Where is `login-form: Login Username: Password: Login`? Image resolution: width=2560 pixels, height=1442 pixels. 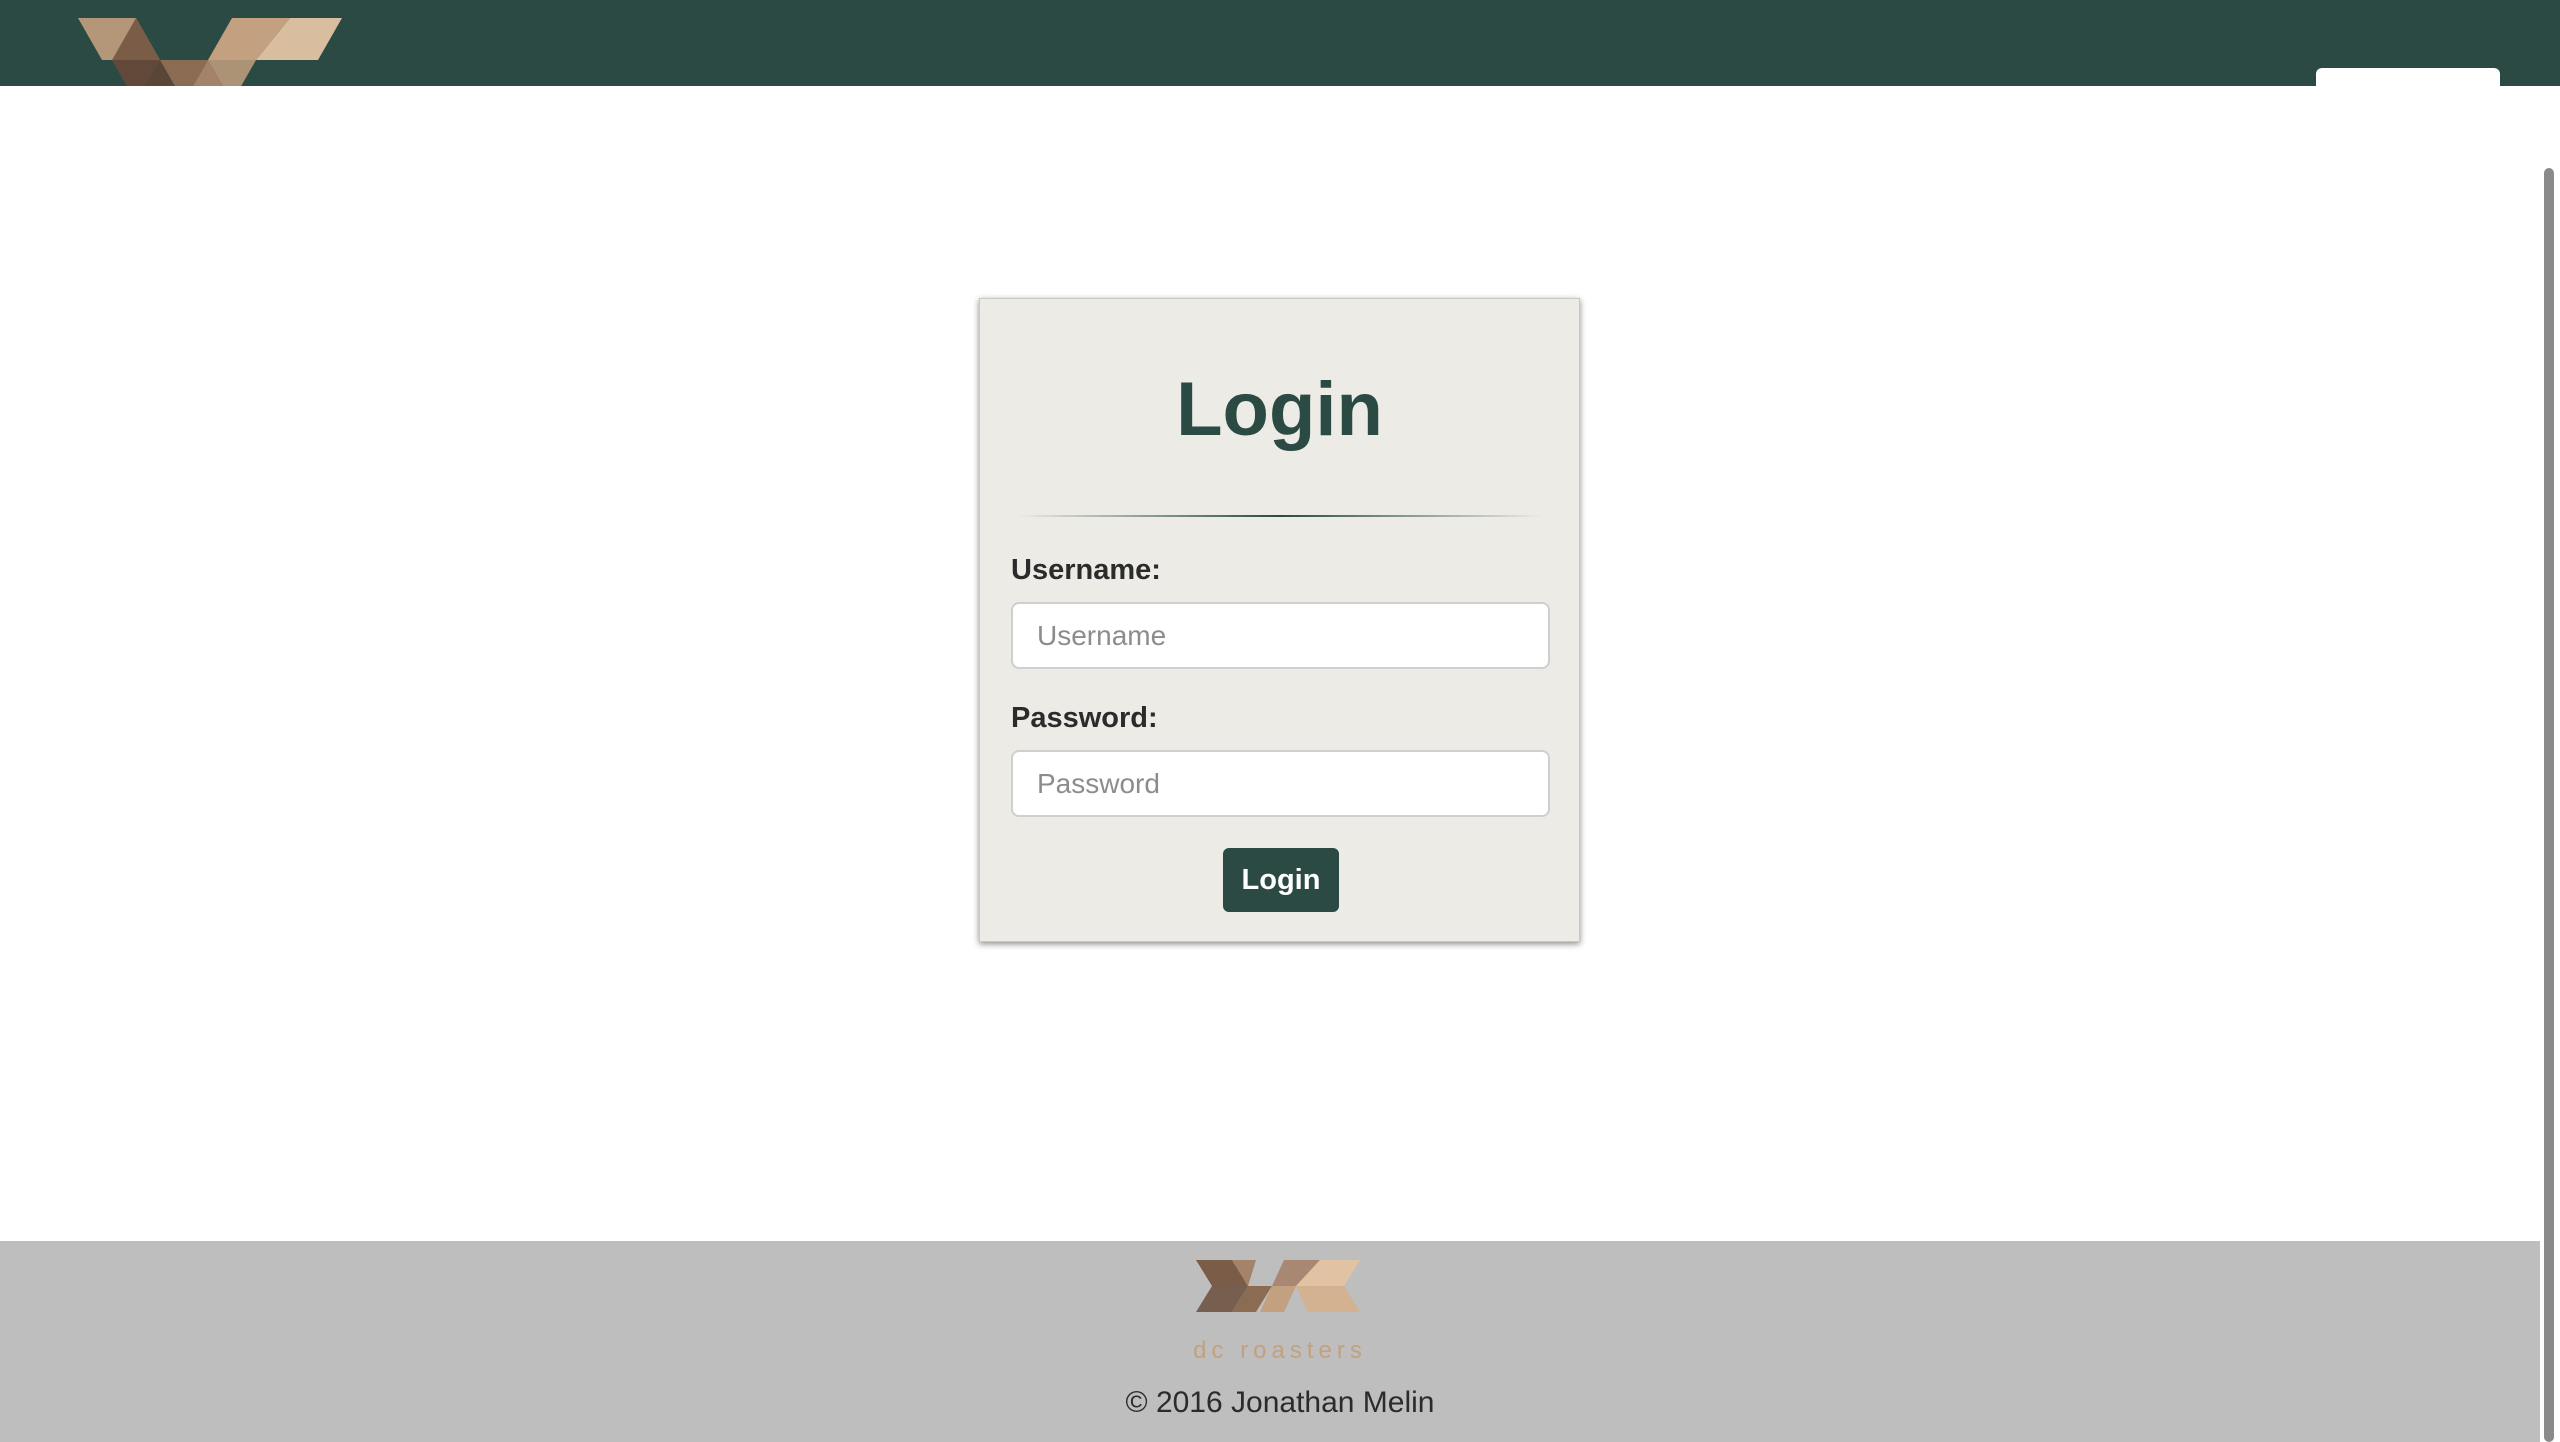
login-form: Login Username: Password: Login is located at coordinates (1279, 620).